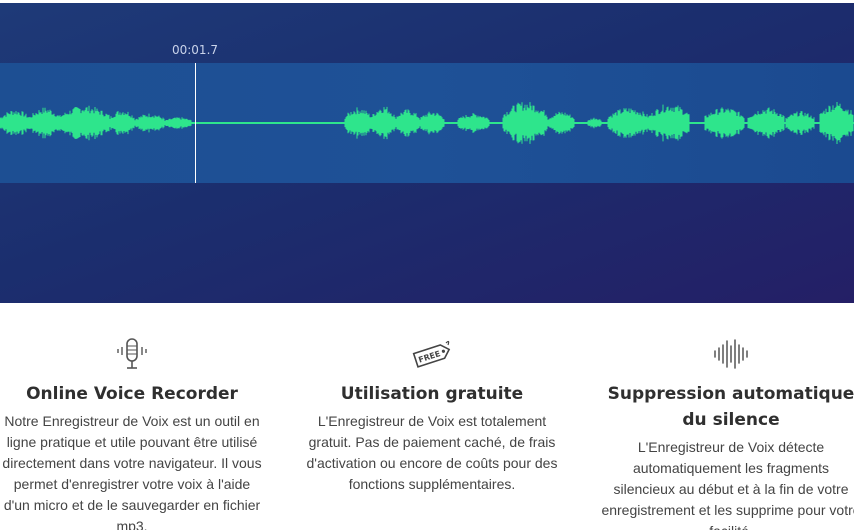  What do you see at coordinates (132, 353) in the screenshot?
I see `microphone-icon` at bounding box center [132, 353].